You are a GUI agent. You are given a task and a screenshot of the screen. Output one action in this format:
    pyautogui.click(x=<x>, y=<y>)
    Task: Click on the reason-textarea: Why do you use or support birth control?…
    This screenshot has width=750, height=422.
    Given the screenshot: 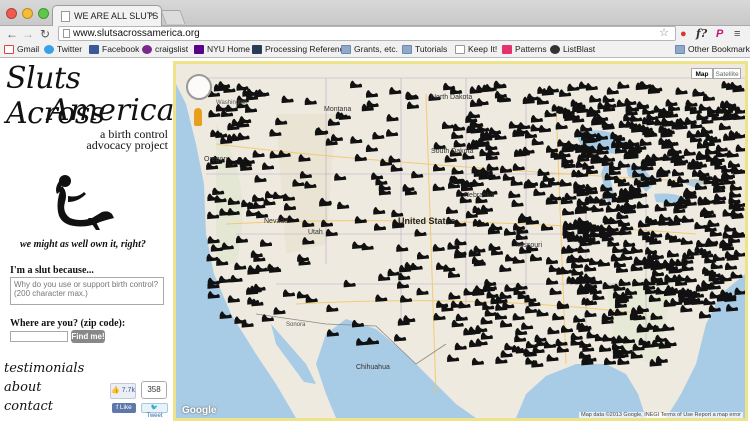 What is the action you would take?
    pyautogui.click(x=87, y=291)
    